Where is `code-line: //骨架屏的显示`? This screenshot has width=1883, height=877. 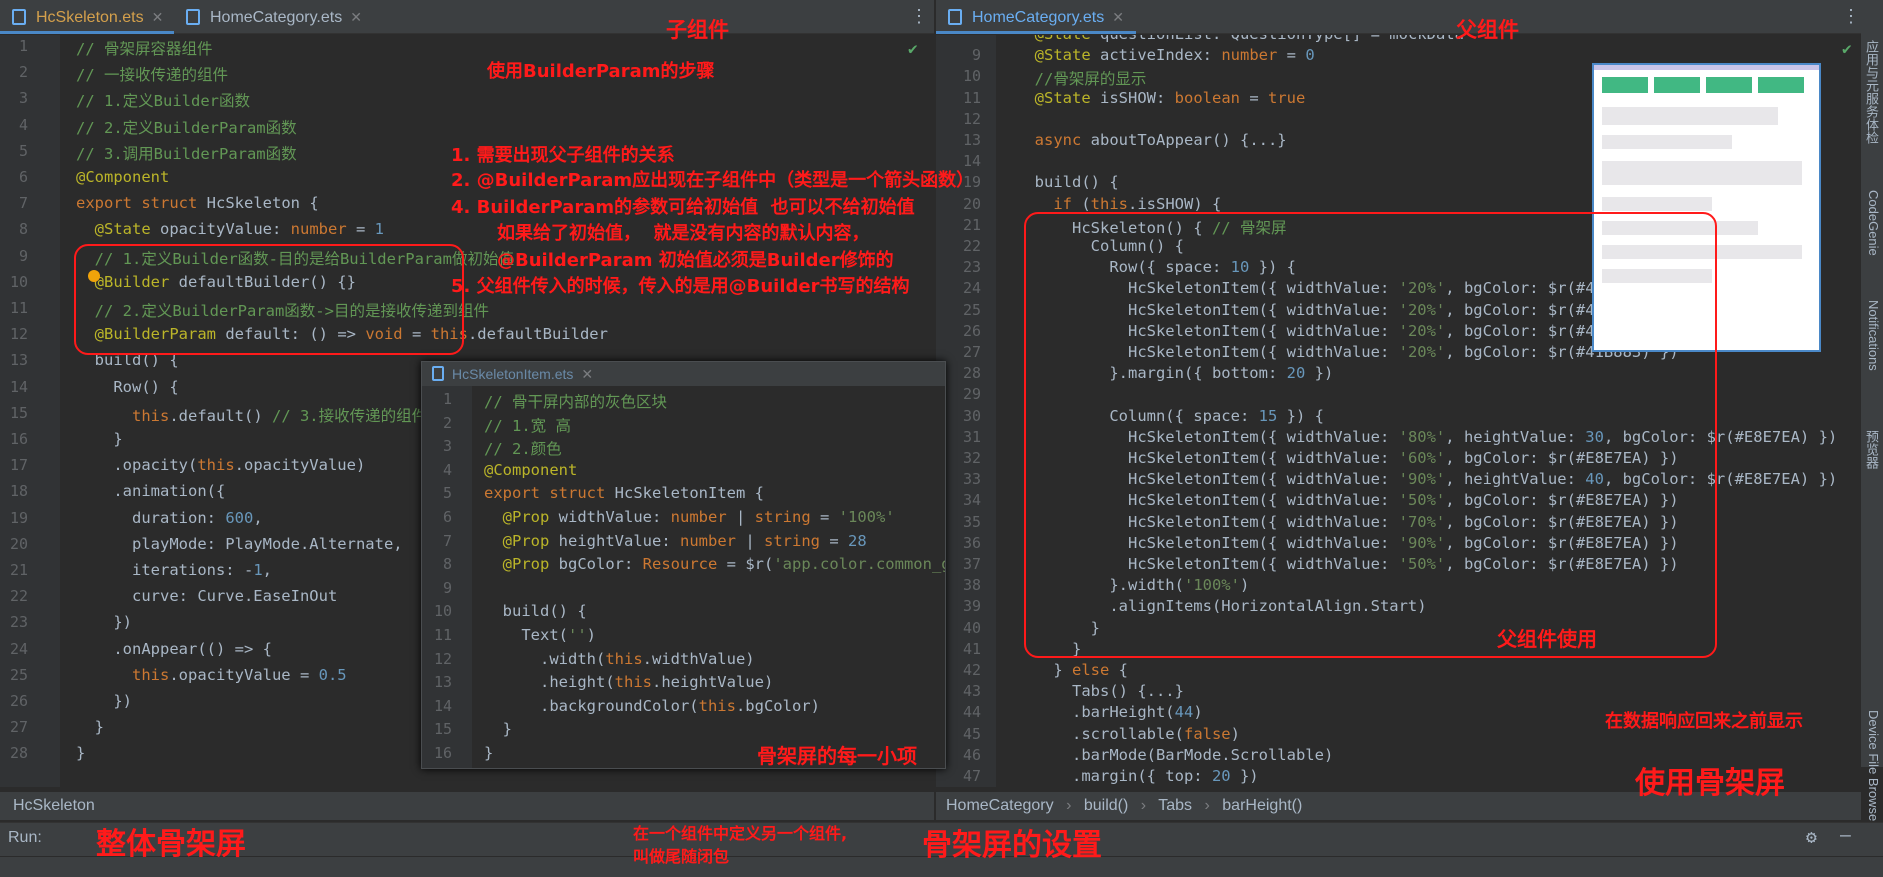 code-line: //骨架屏的显示 is located at coordinates (1081, 78).